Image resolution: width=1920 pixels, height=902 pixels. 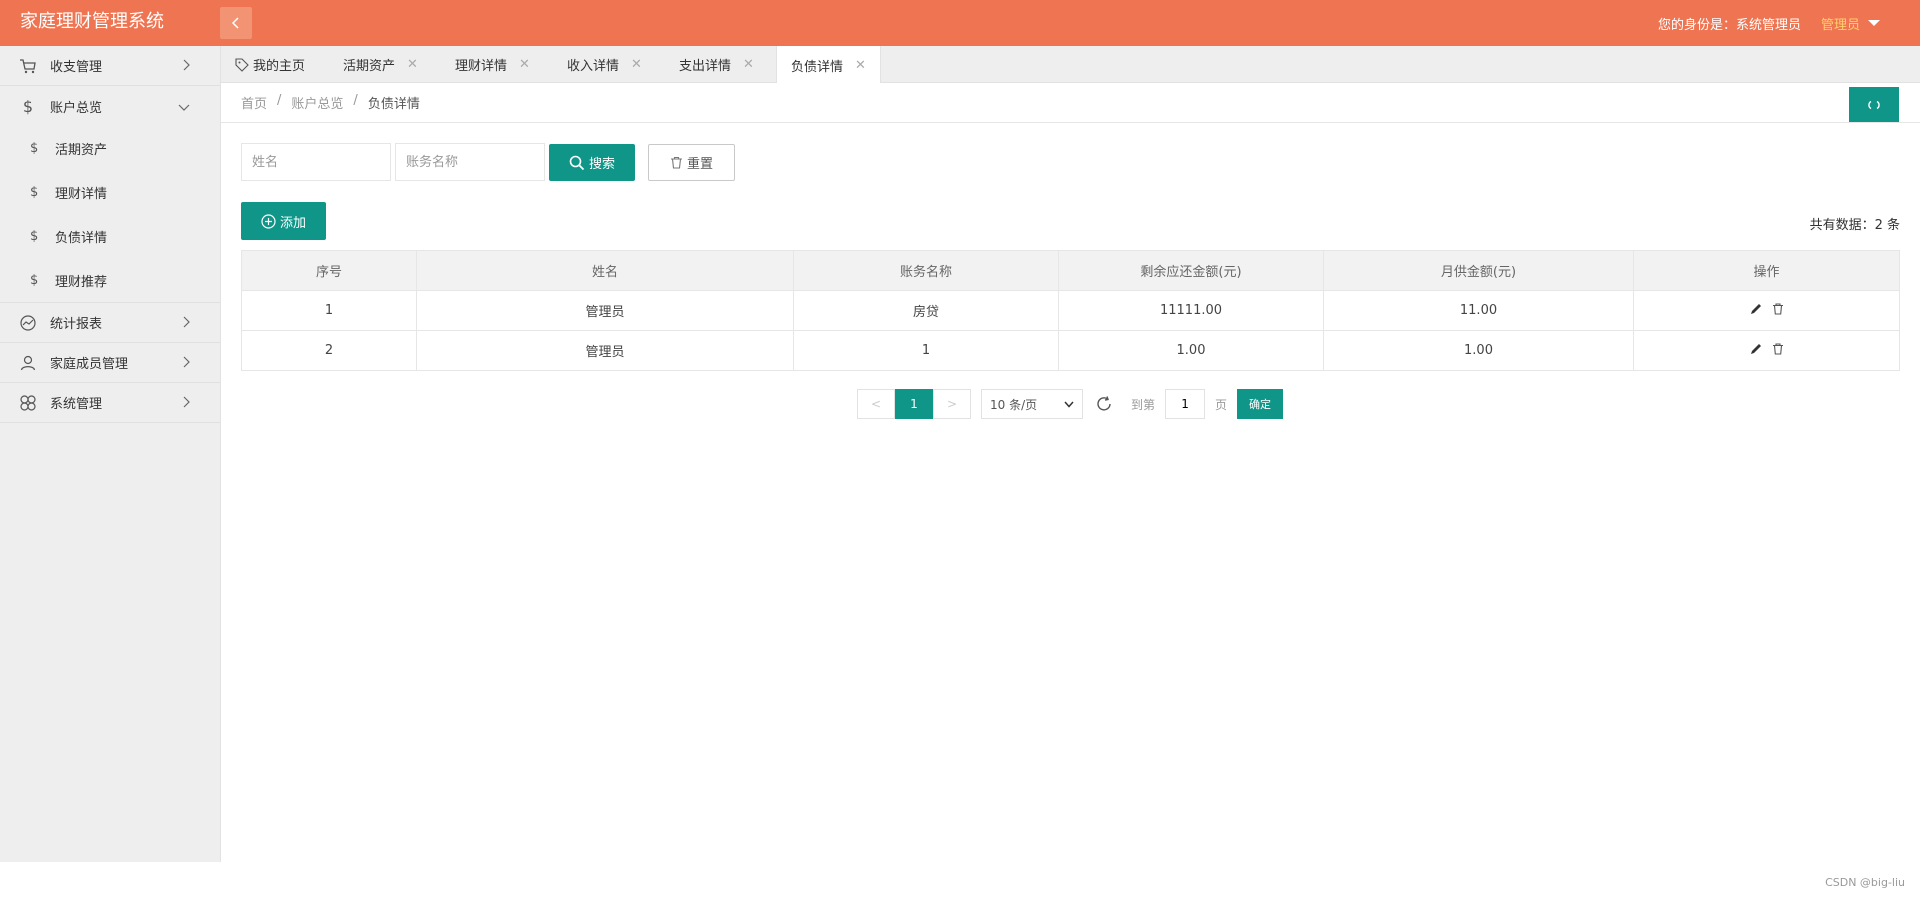 I want to click on sidebar-subitem-label: 理财详情, so click(x=81, y=194).